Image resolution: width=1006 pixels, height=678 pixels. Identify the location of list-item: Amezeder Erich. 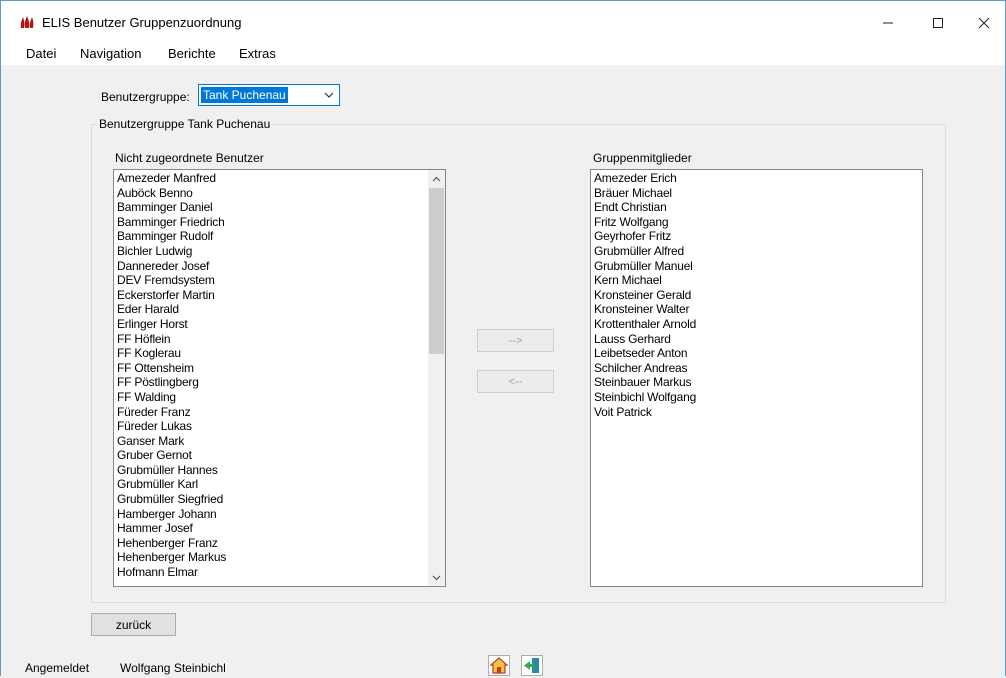
(645, 178).